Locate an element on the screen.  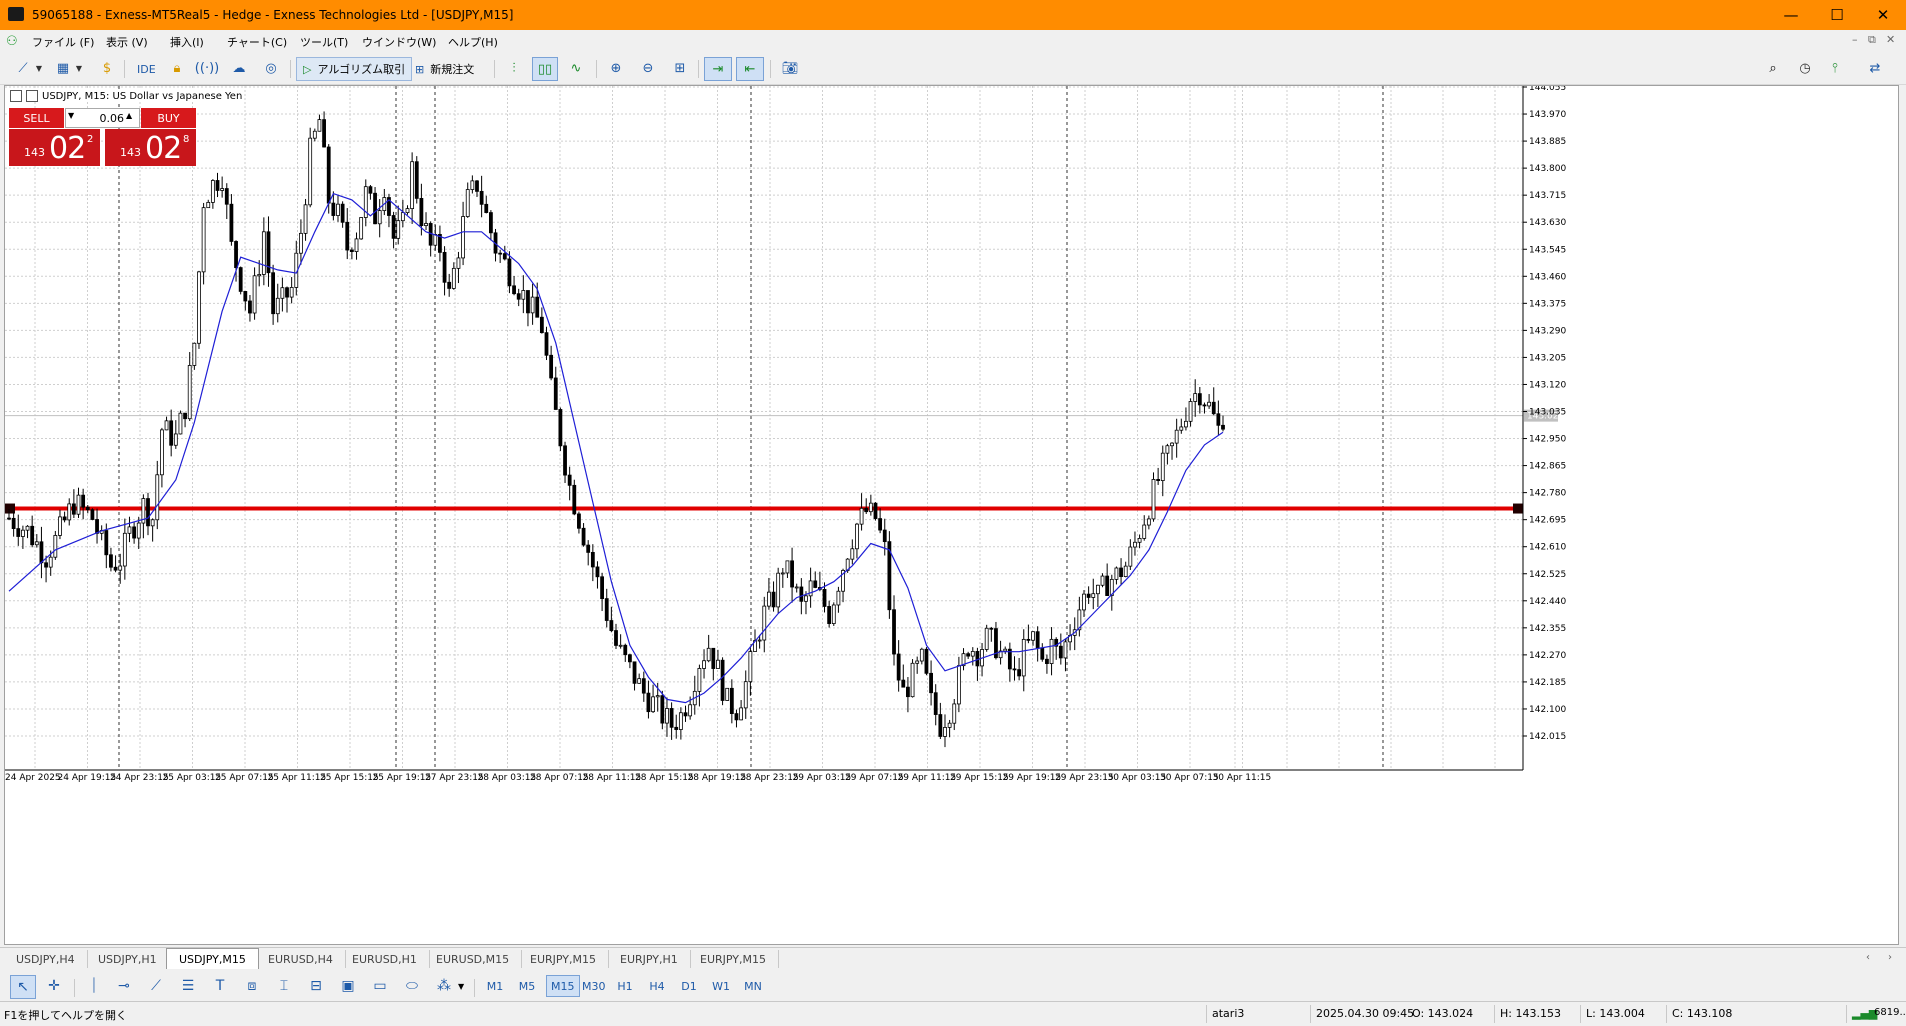
lock-icon: 🔒︎ is located at coordinates (177, 68).